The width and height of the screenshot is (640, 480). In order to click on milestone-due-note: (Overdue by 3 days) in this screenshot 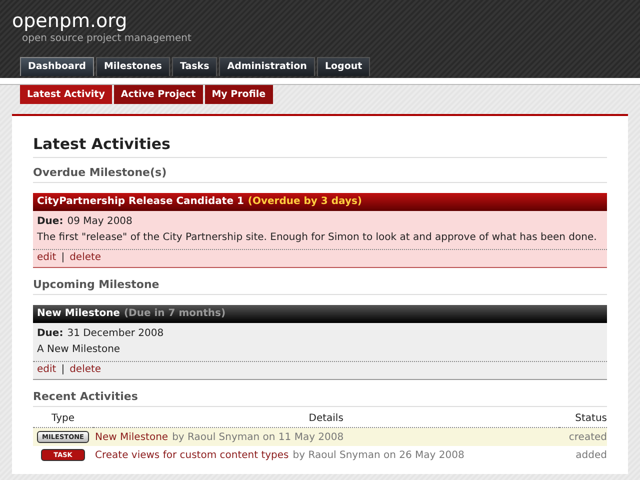, I will do `click(305, 201)`.